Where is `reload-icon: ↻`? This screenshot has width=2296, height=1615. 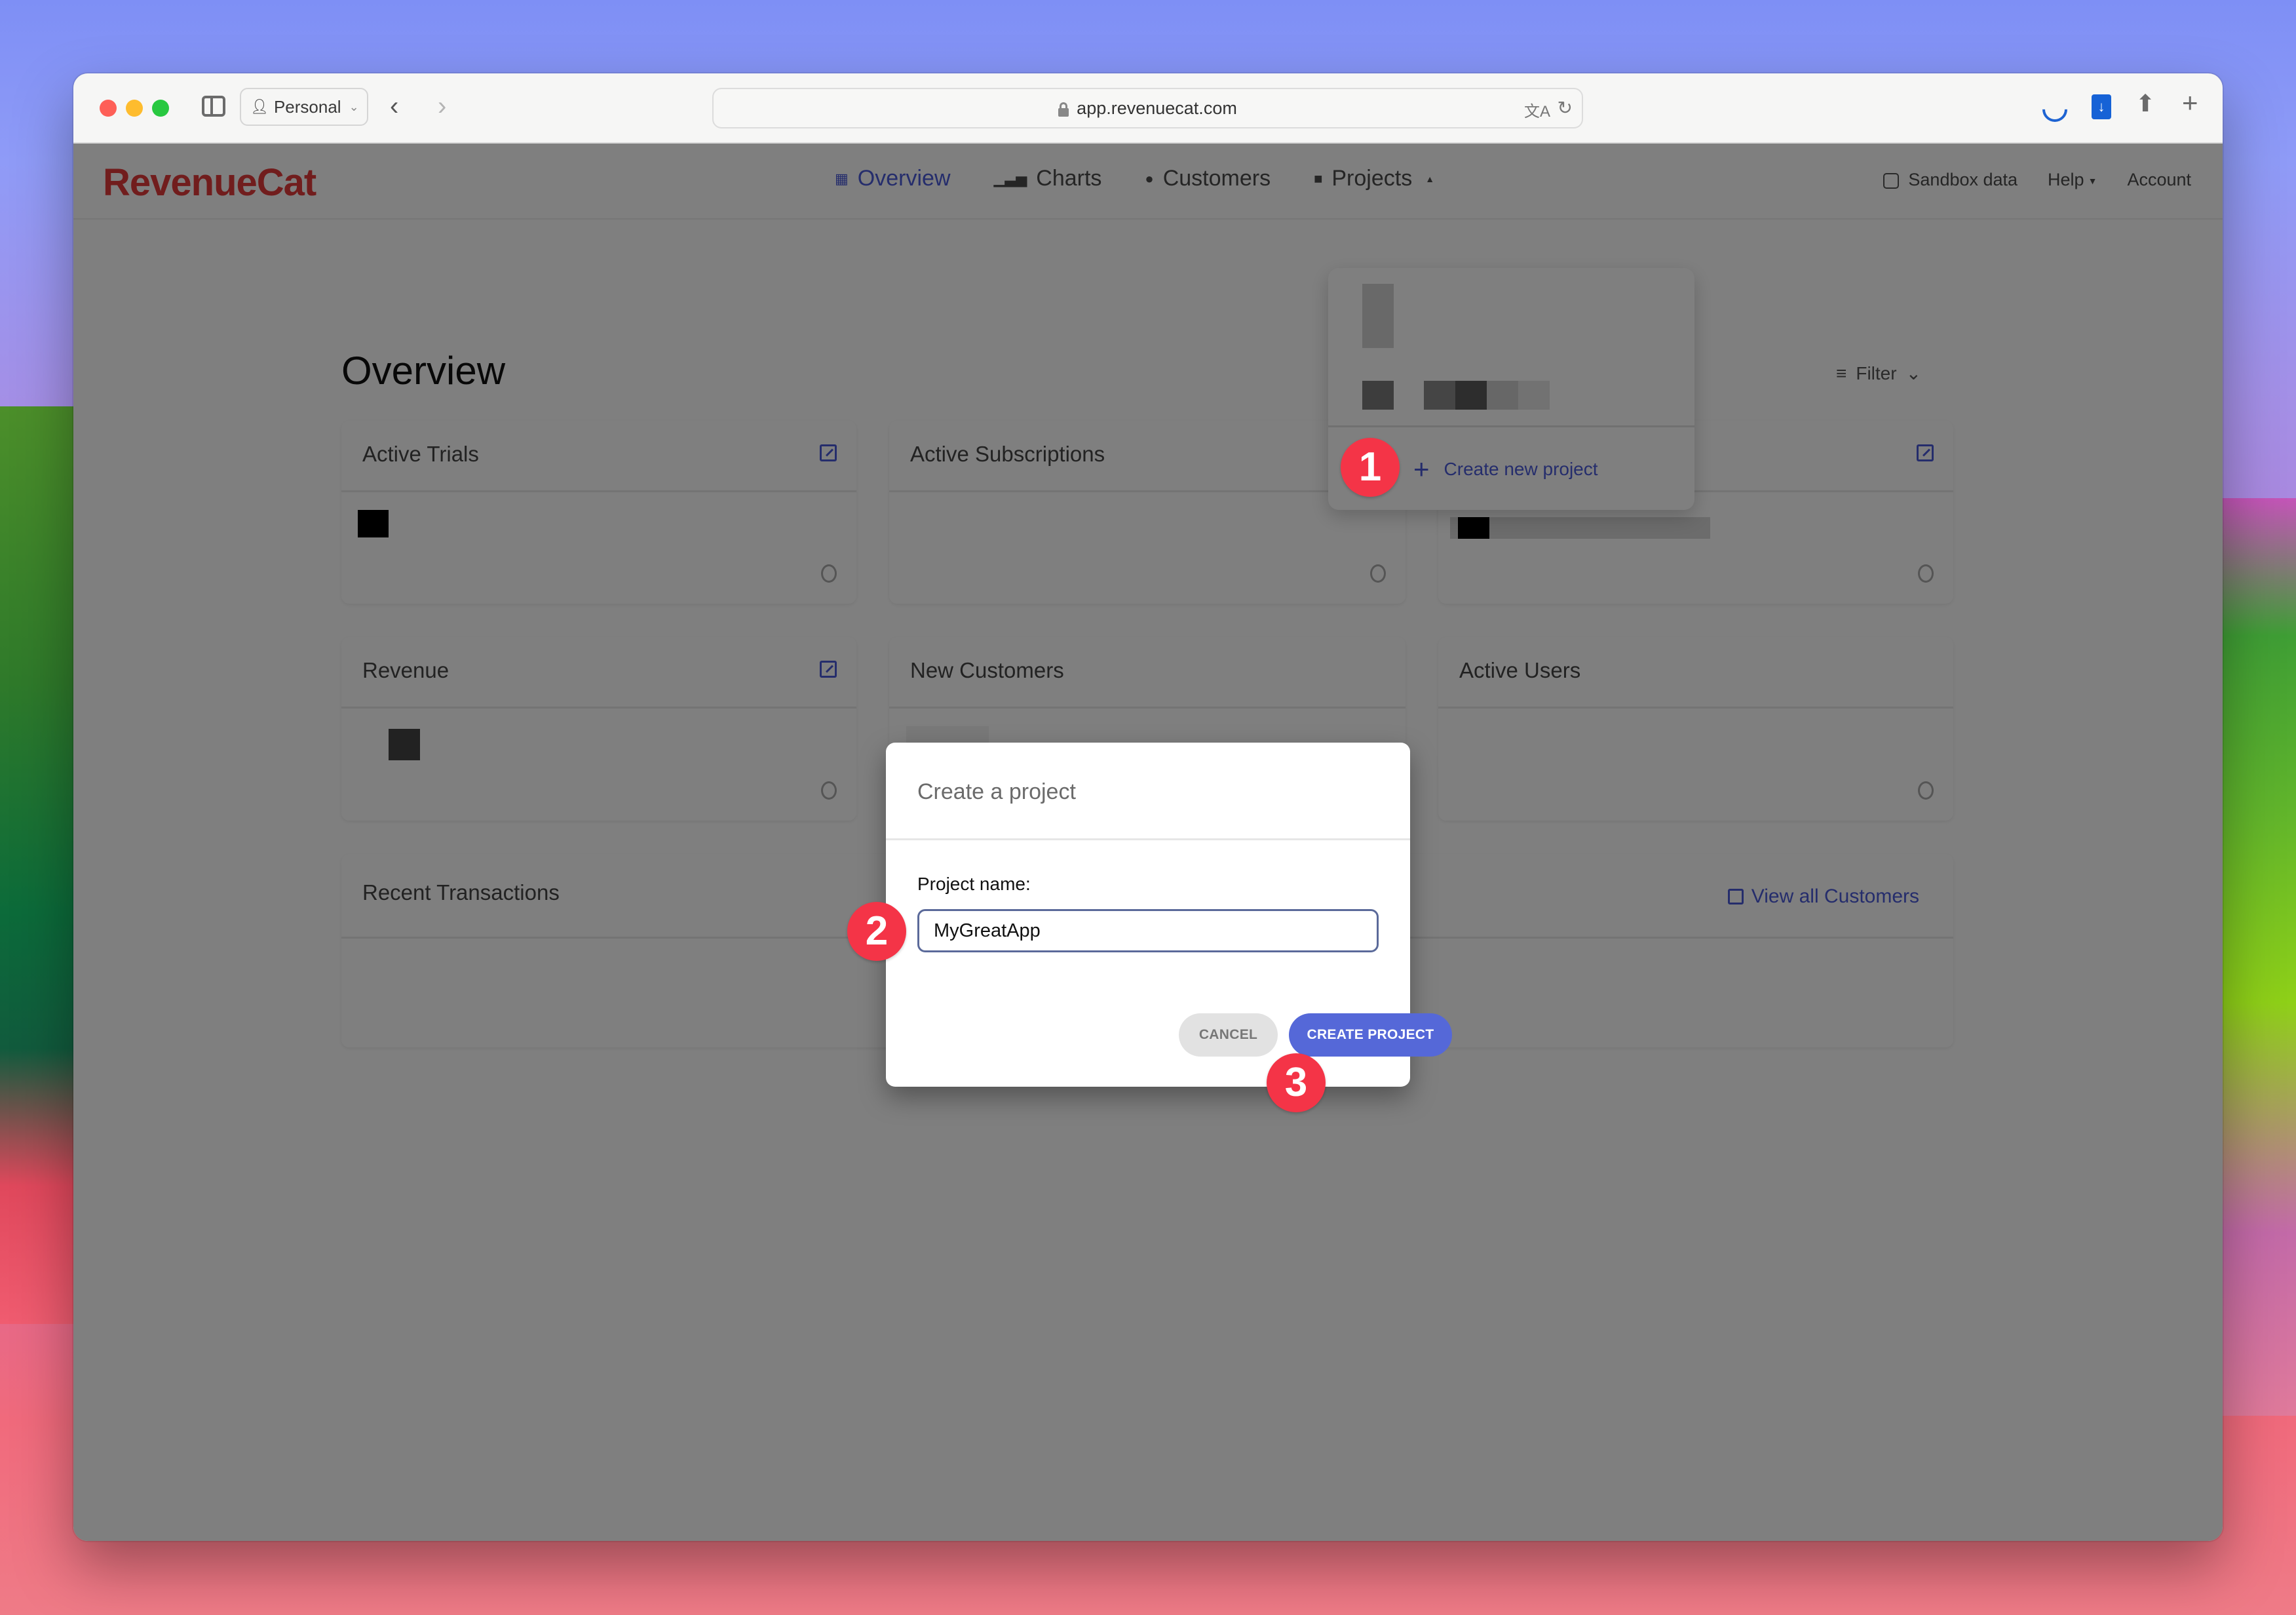
reload-icon: ↻ is located at coordinates (1565, 108).